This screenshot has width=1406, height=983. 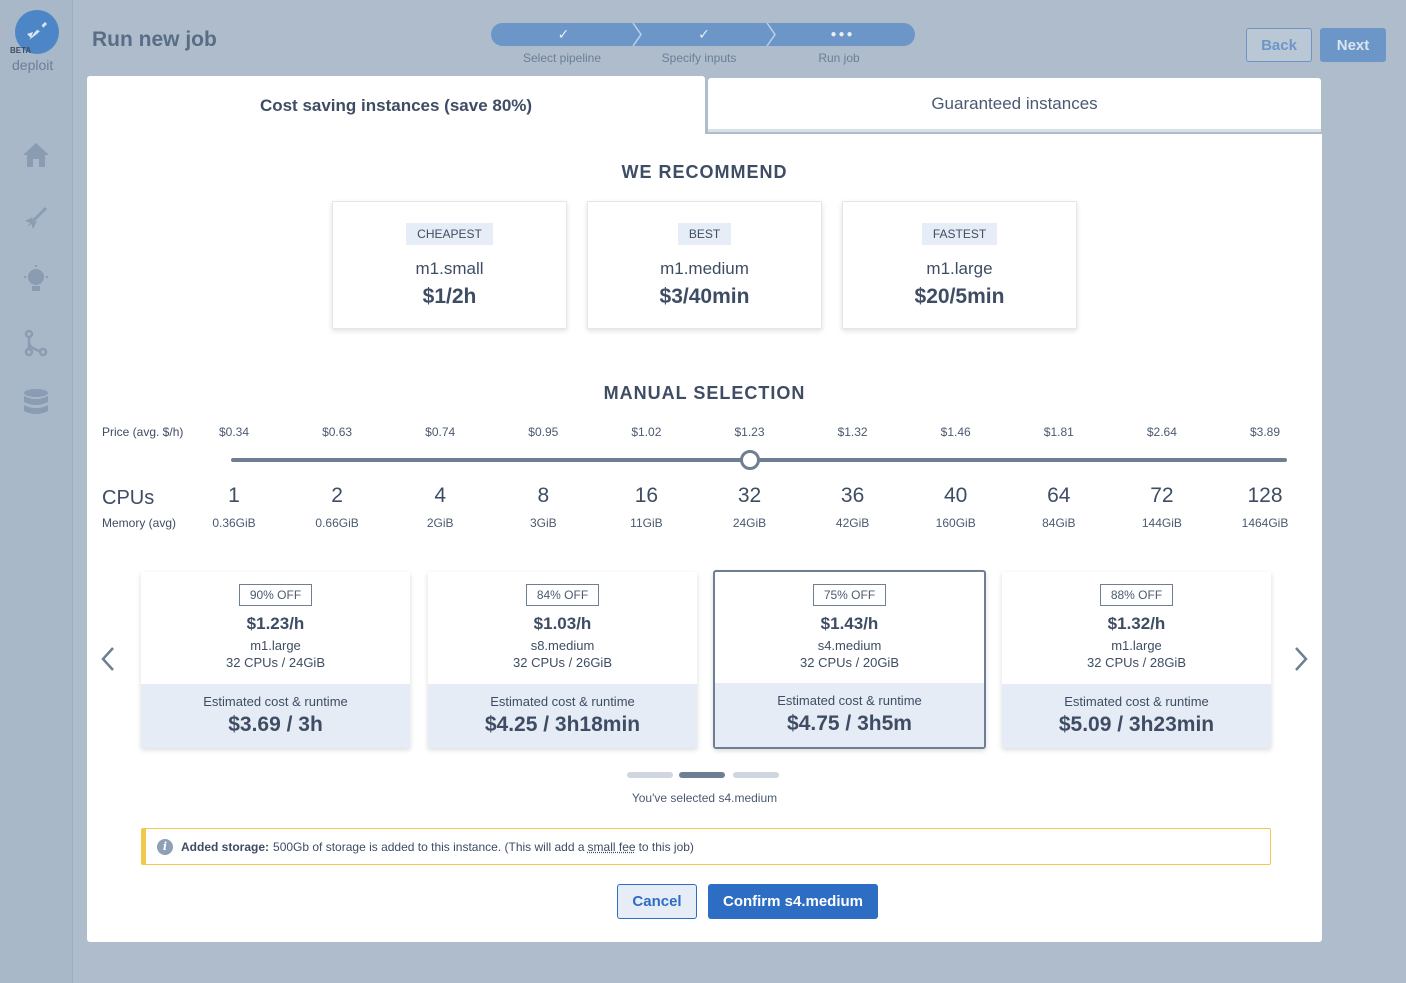 What do you see at coordinates (704, 268) in the screenshot?
I see `recommend-instance-name: m1.medium` at bounding box center [704, 268].